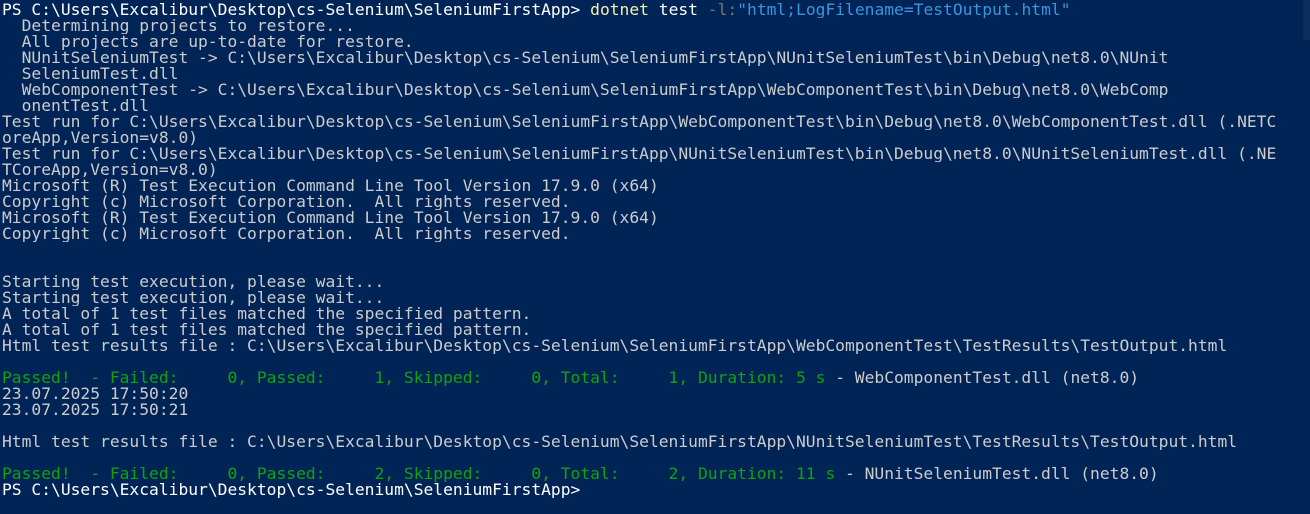 The image size is (1310, 514). Describe the element at coordinates (997, 474) in the screenshot. I see `assembly-info: - NUnitSeleniumTest.dll (net8.0)` at that location.